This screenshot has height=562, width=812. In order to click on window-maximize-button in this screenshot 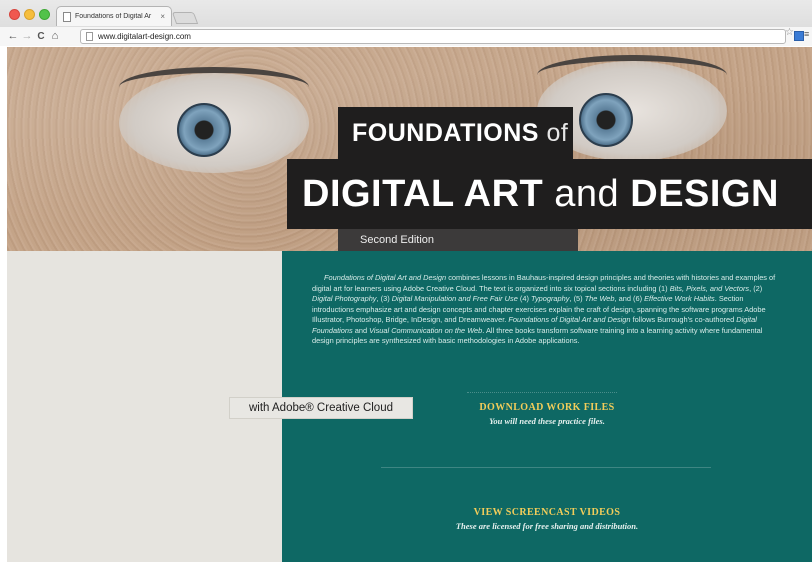, I will do `click(44, 14)`.